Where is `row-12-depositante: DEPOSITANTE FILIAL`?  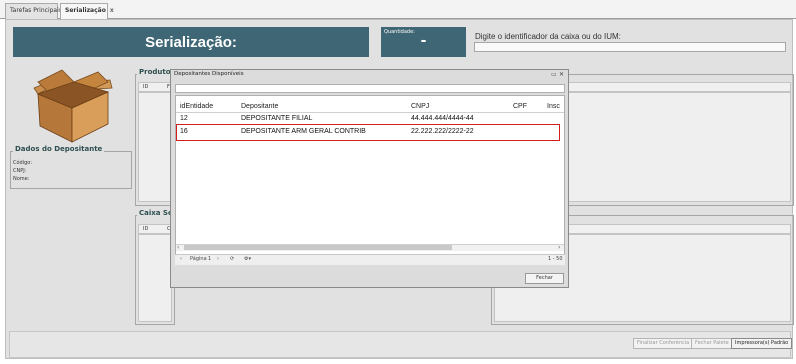
row-12-depositante: DEPOSITANTE FILIAL is located at coordinates (276, 118).